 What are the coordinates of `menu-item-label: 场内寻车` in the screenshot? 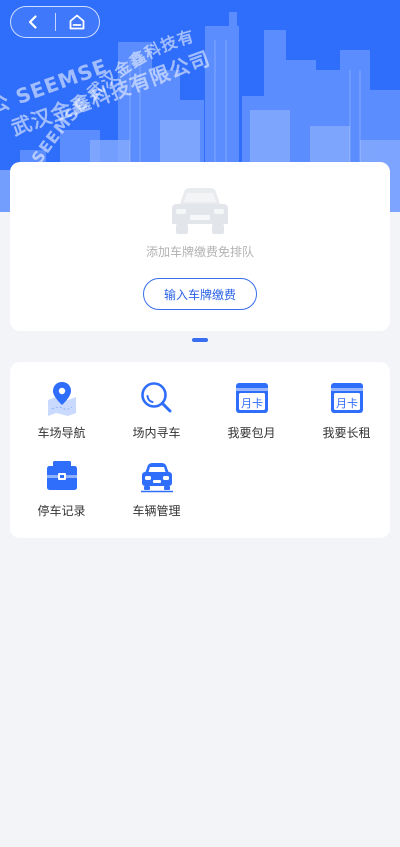 It's located at (156, 433).